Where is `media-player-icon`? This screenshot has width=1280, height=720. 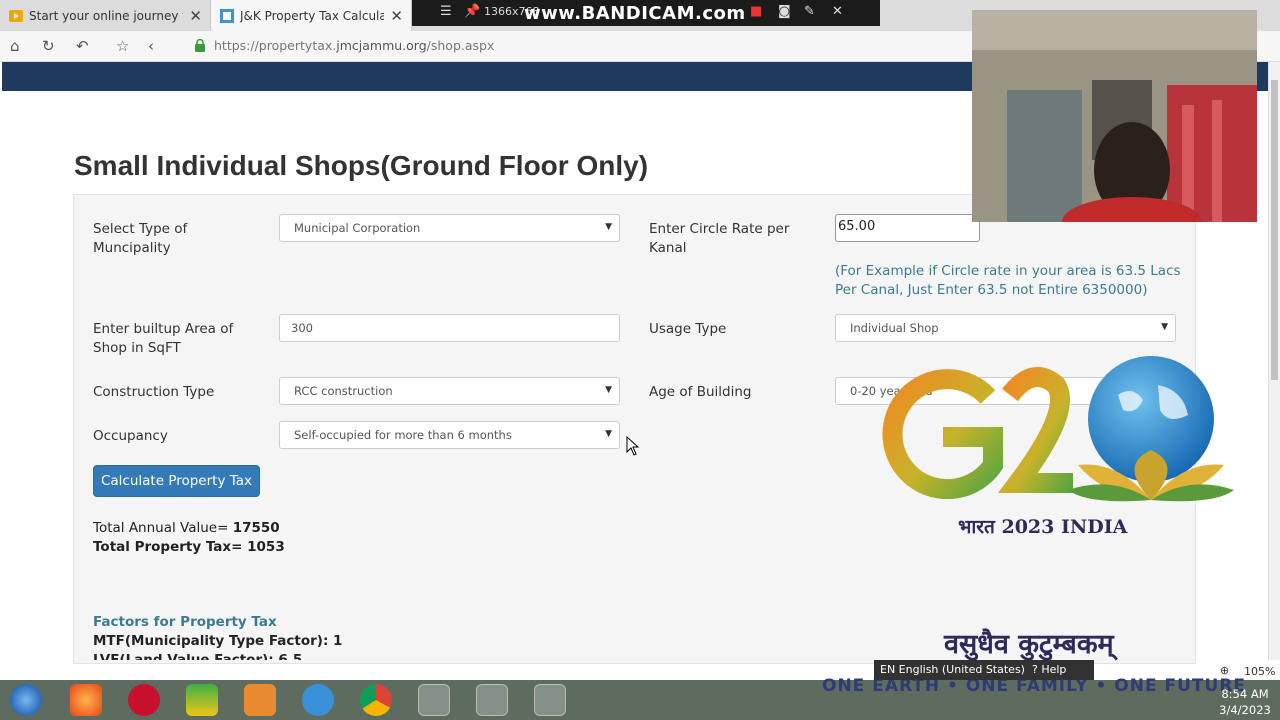
media-player-icon is located at coordinates (260, 700).